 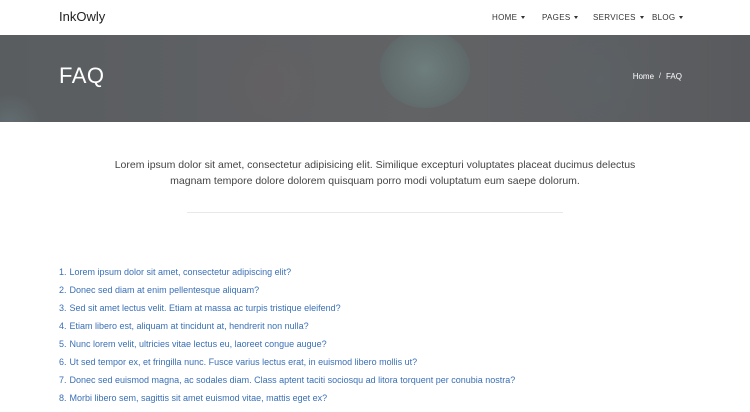 I want to click on nav-item-home: HOME, so click(x=509, y=17).